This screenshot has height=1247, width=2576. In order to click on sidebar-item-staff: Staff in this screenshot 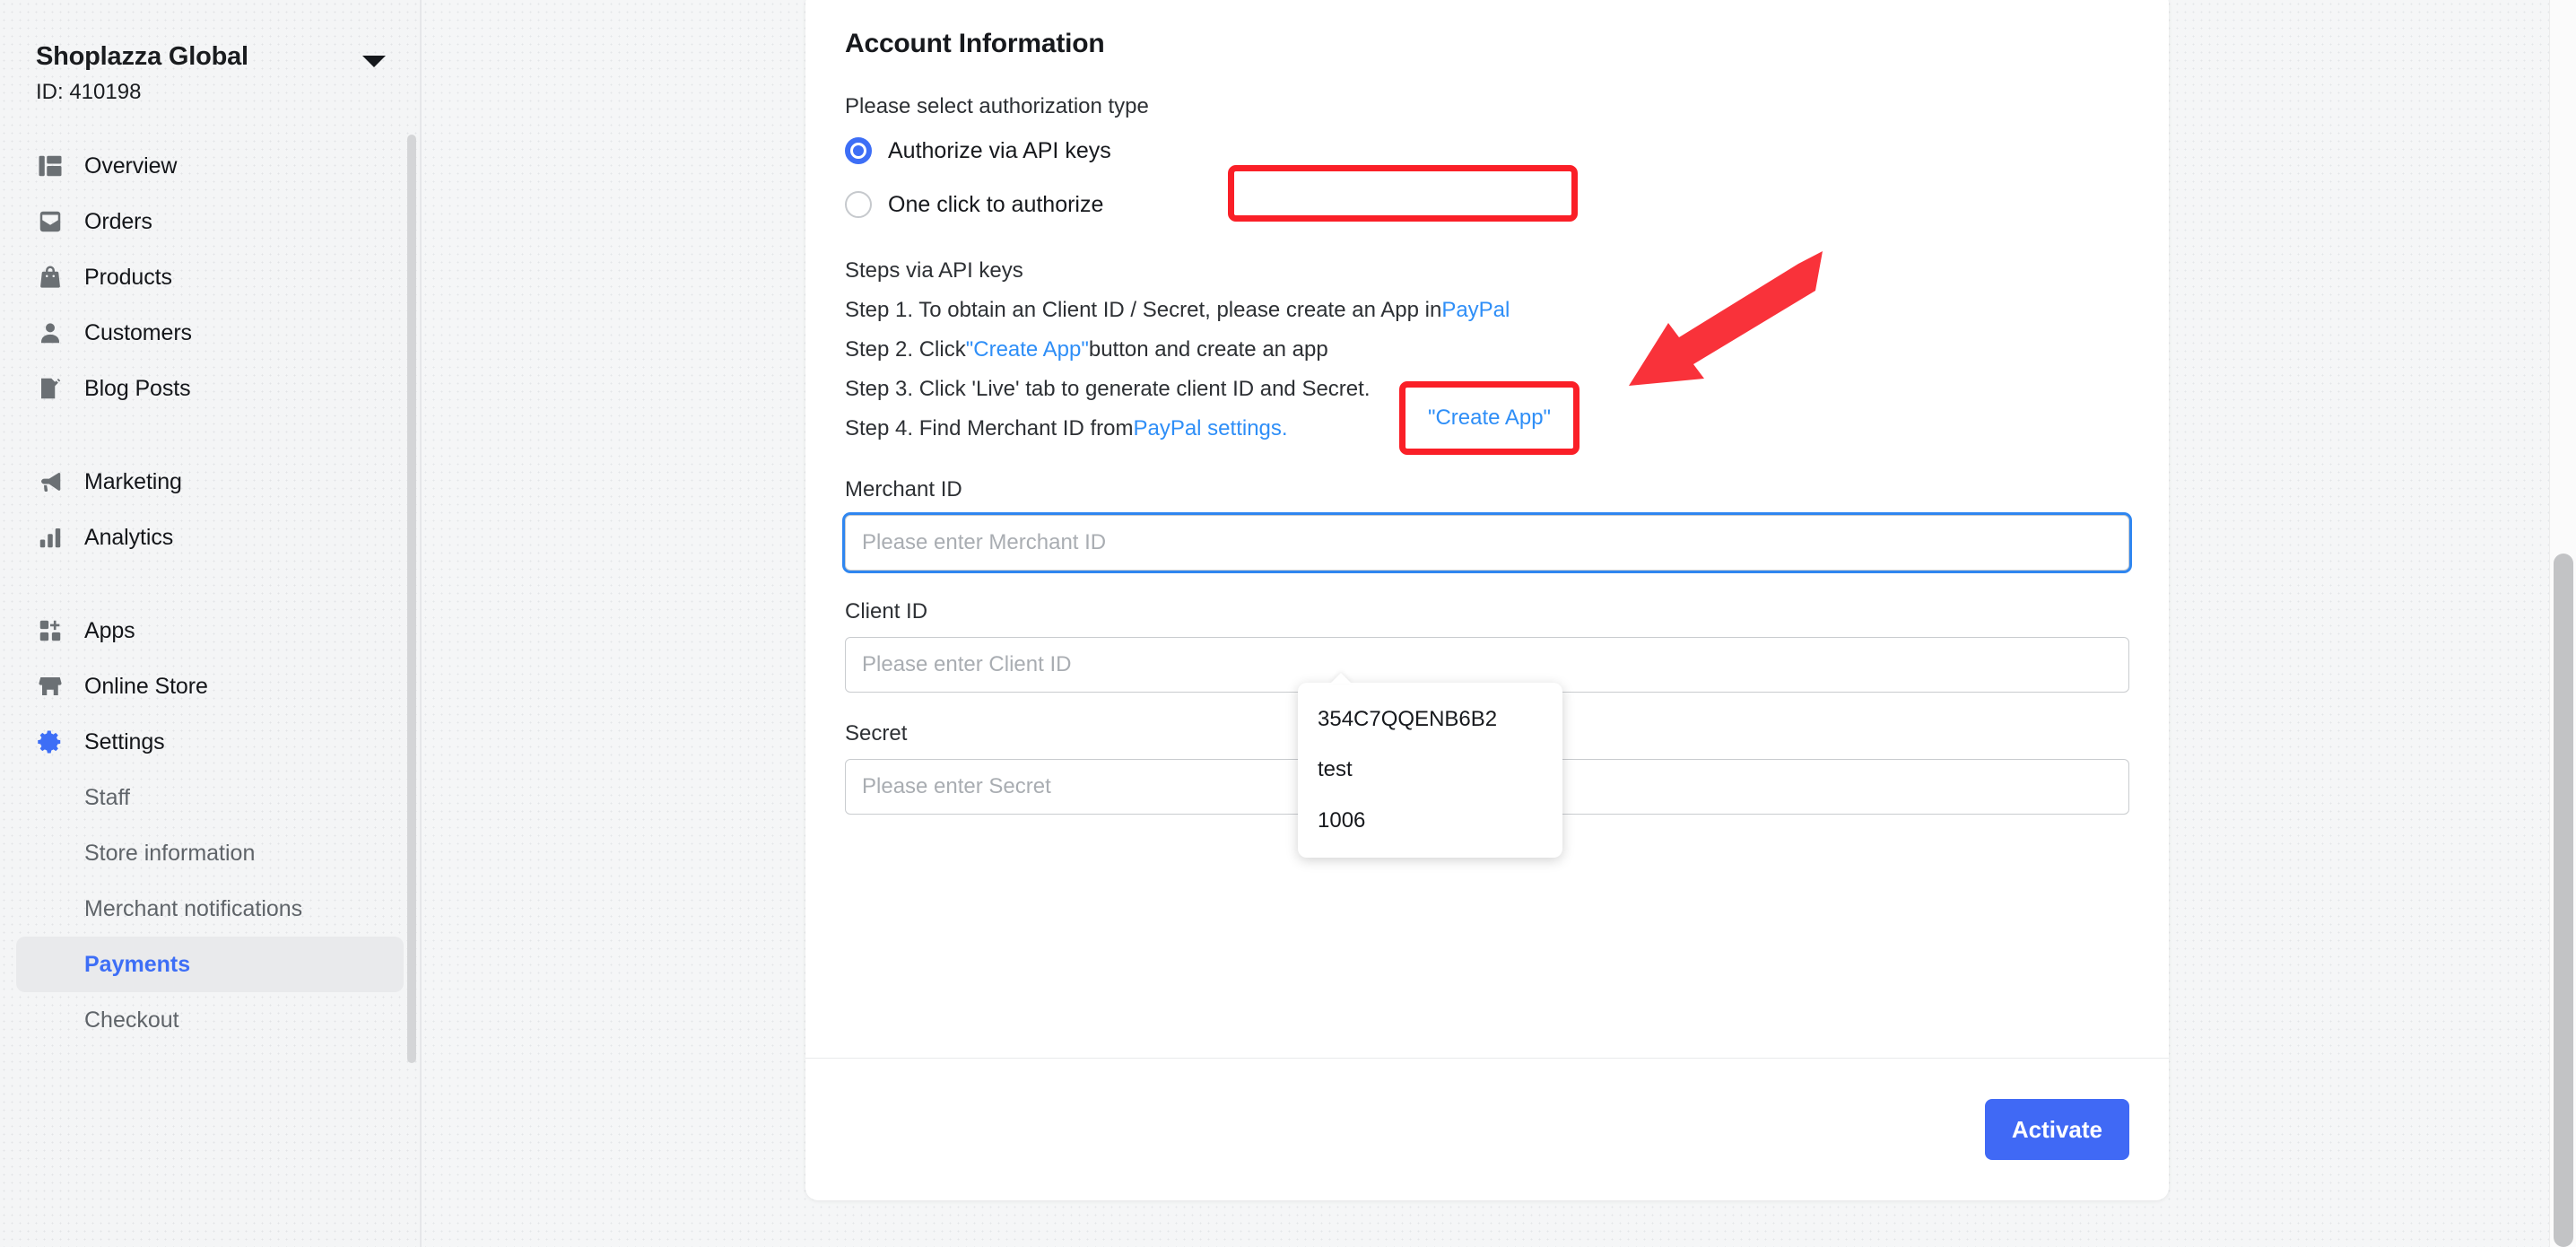, I will do `click(210, 797)`.